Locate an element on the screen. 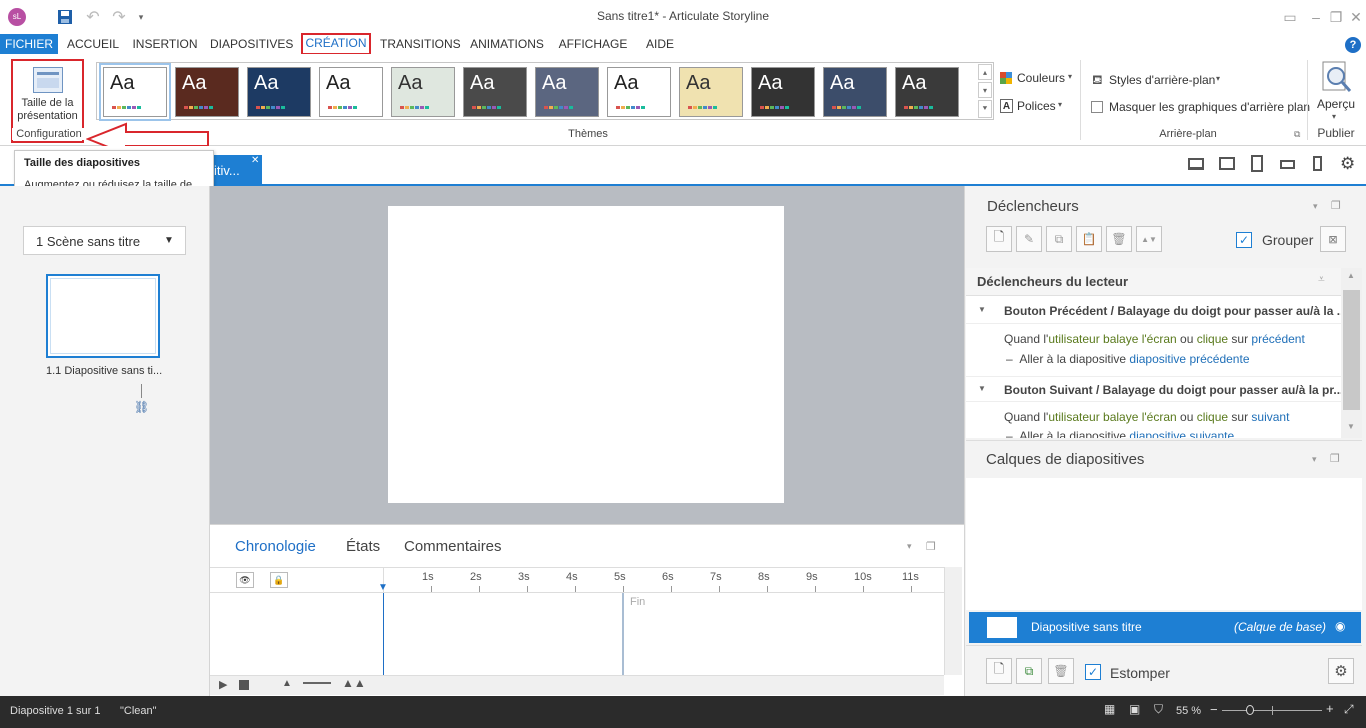 The height and width of the screenshot is (728, 1366). timeline-vscroll is located at coordinates (953, 621).